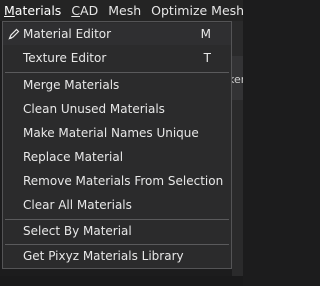  What do you see at coordinates (205, 34) in the screenshot?
I see `menu-item-shortcut: M` at bounding box center [205, 34].